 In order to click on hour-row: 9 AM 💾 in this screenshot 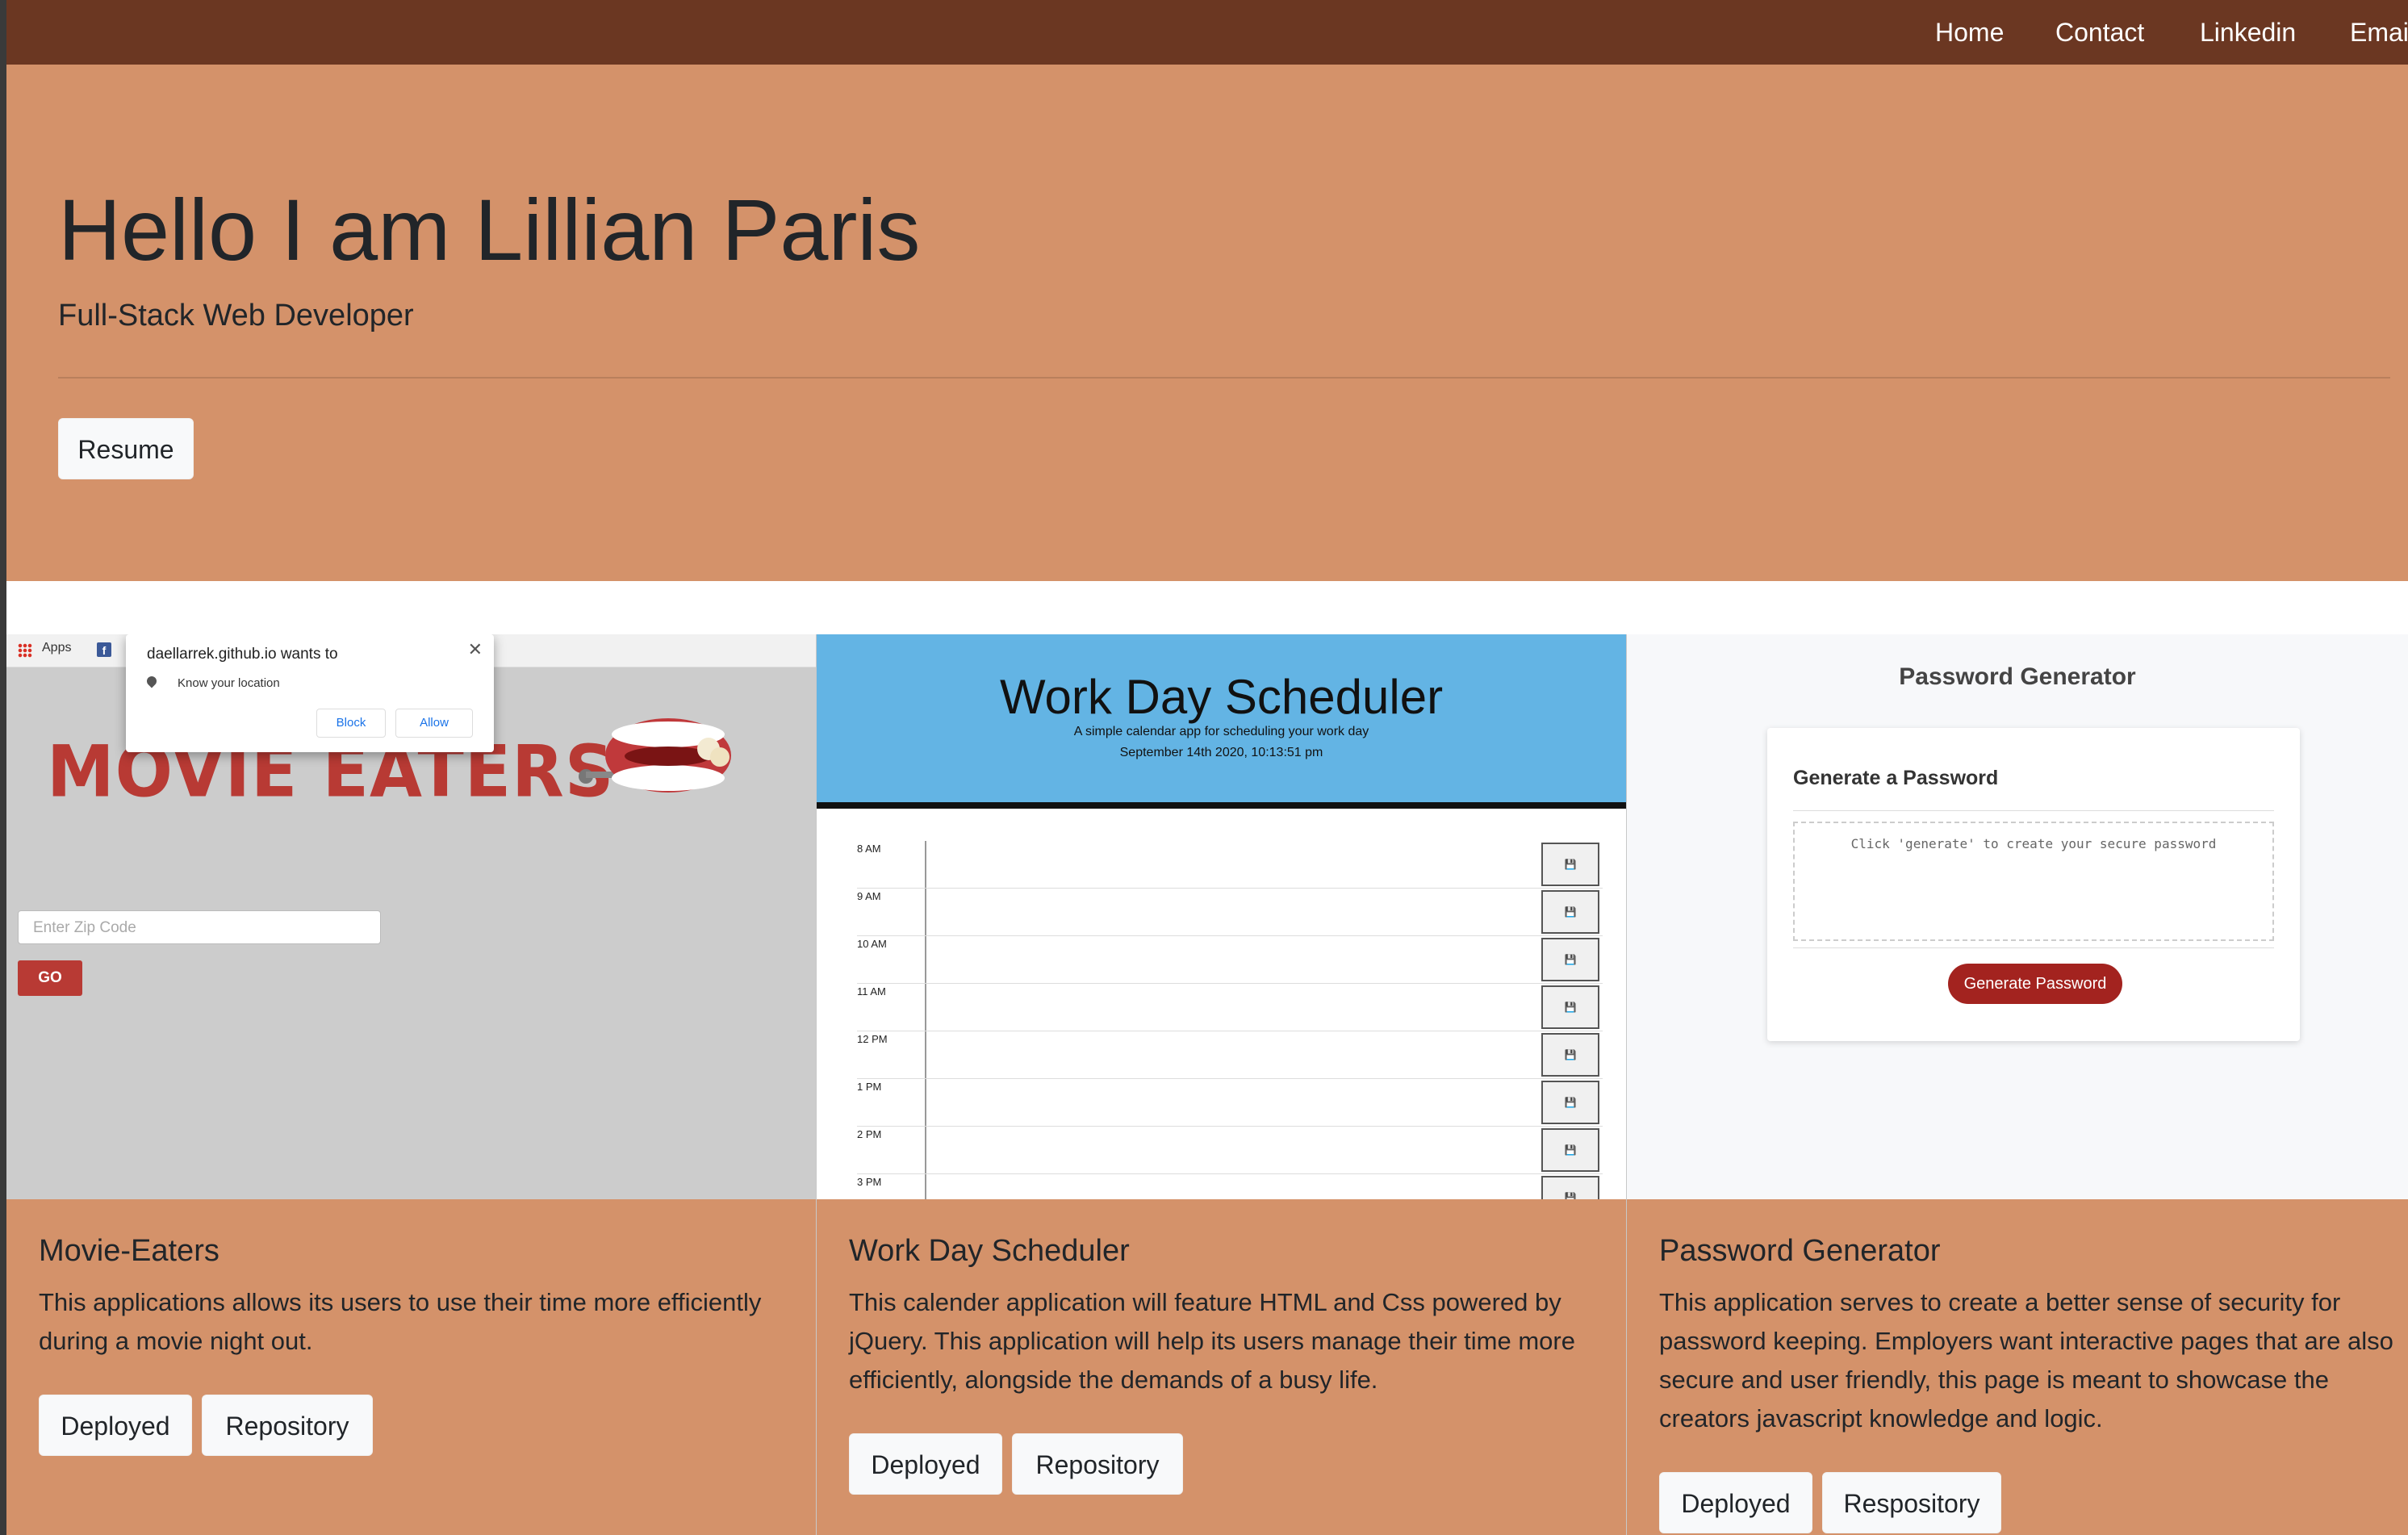, I will do `click(1230, 912)`.